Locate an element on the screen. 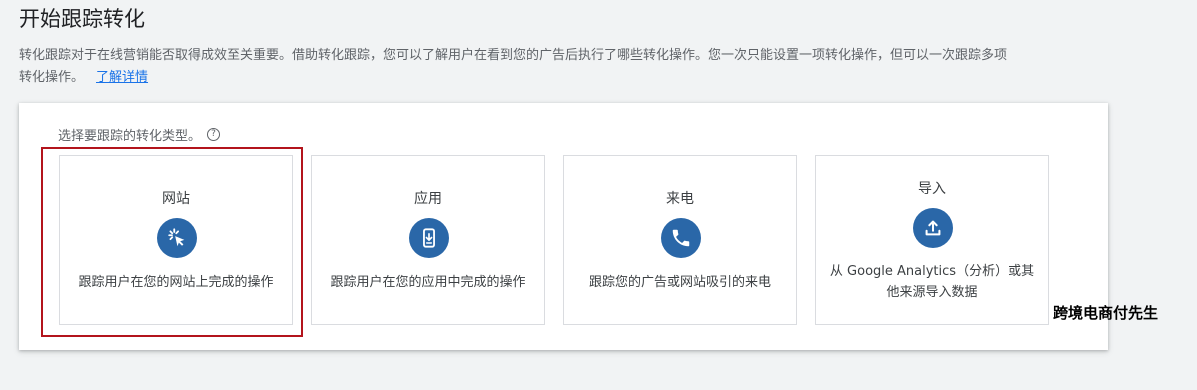  conversion-type-prompt: 选择要跟踪的转化类型。 ? is located at coordinates (139, 134).